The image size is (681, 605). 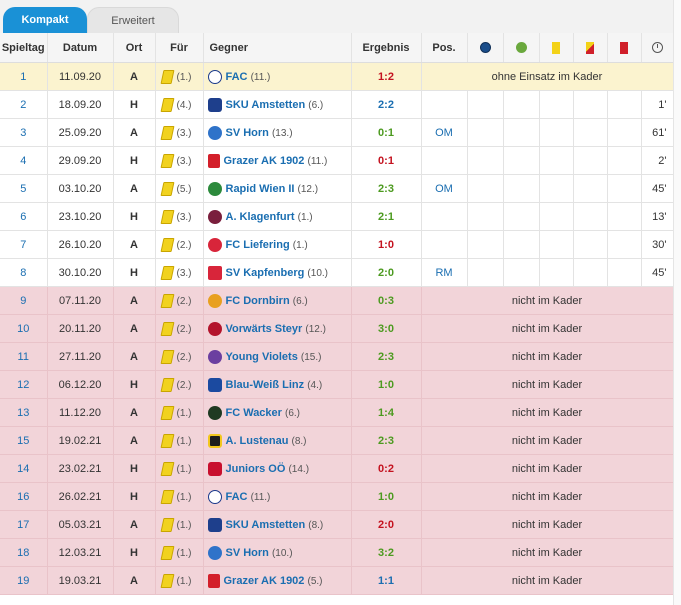 What do you see at coordinates (677, 302) in the screenshot?
I see `page-scrollbar` at bounding box center [677, 302].